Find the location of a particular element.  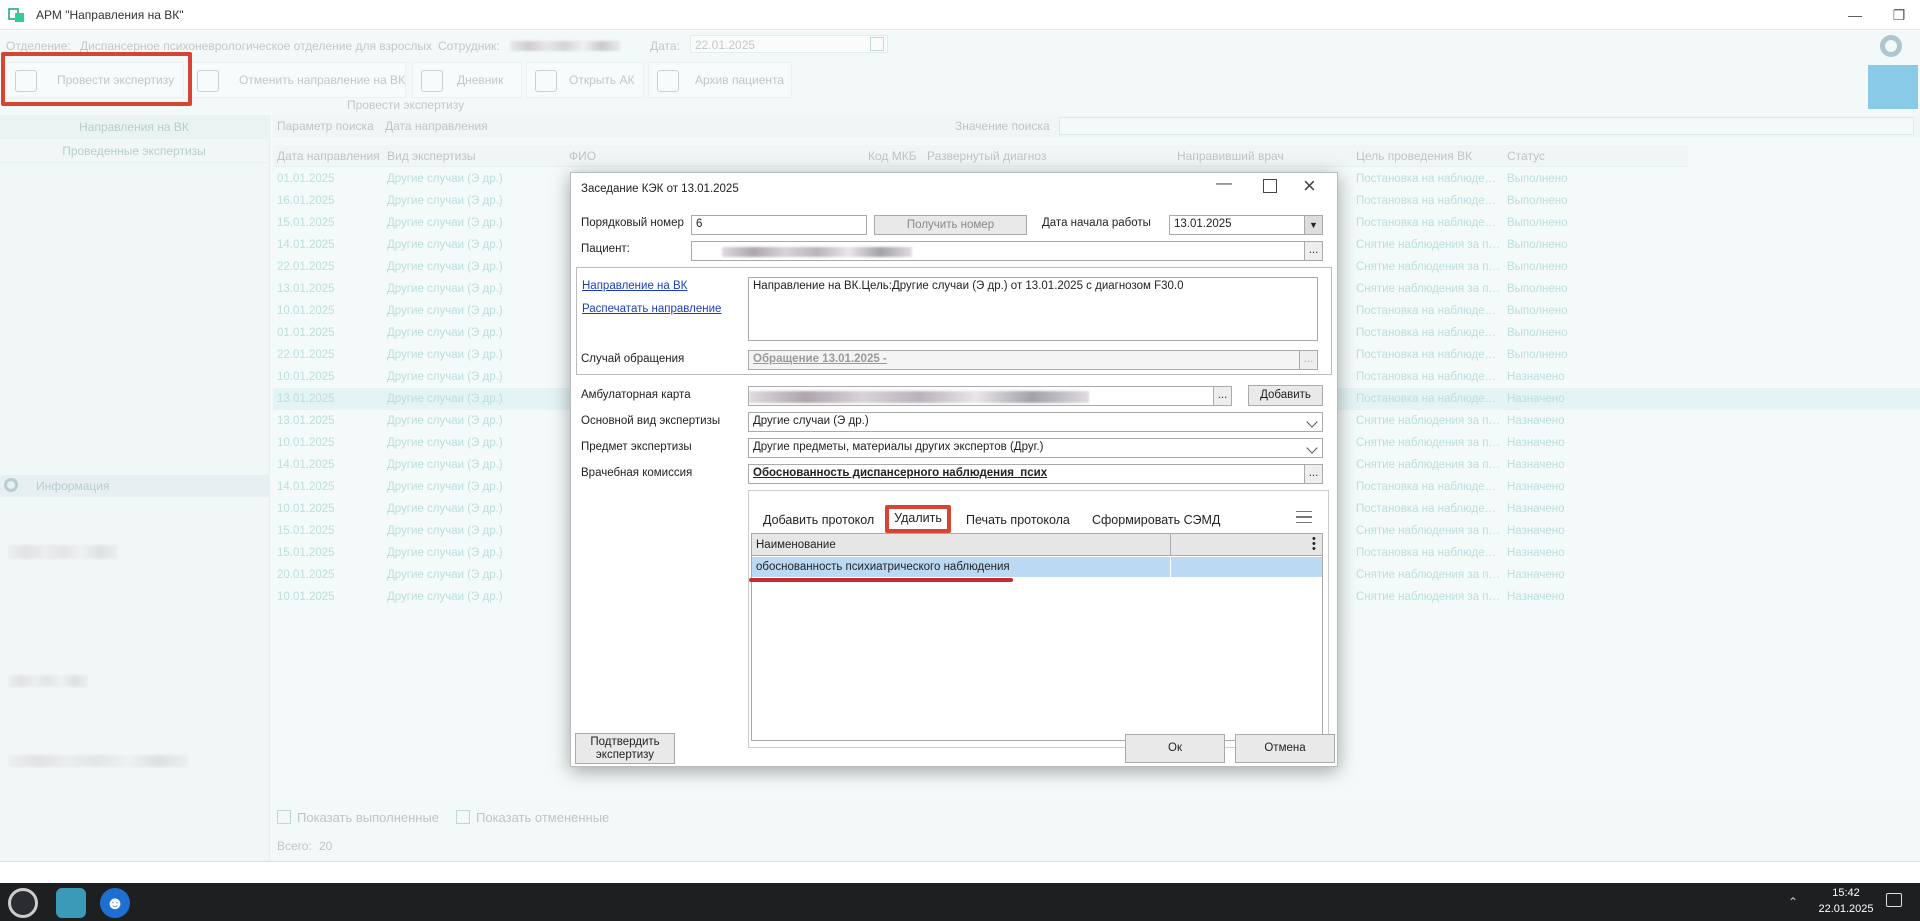

calendar-icon is located at coordinates (877, 44).